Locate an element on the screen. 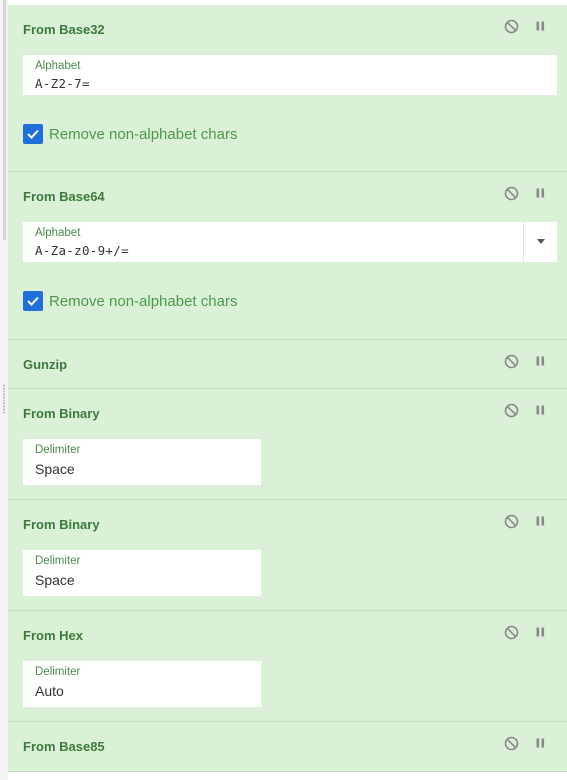  operation-title: From Base32 is located at coordinates (64, 29).